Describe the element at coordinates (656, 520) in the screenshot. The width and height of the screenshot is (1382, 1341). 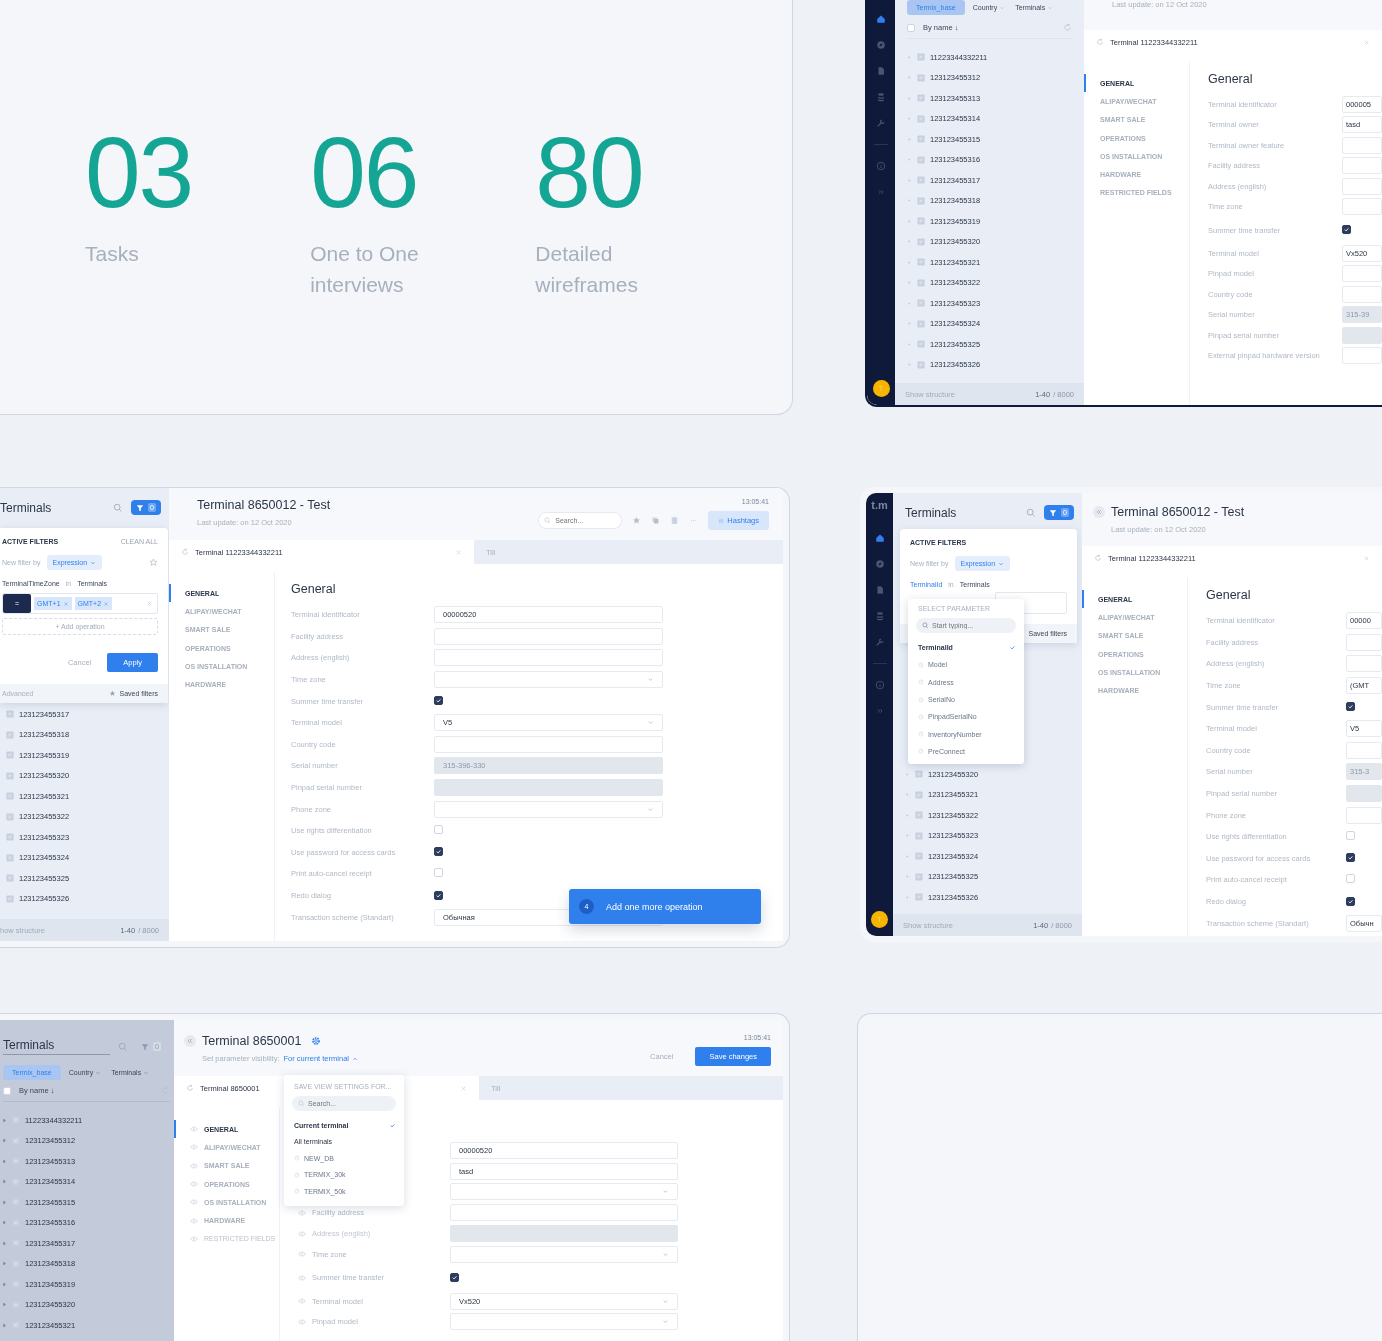
I see `copy-icon` at that location.